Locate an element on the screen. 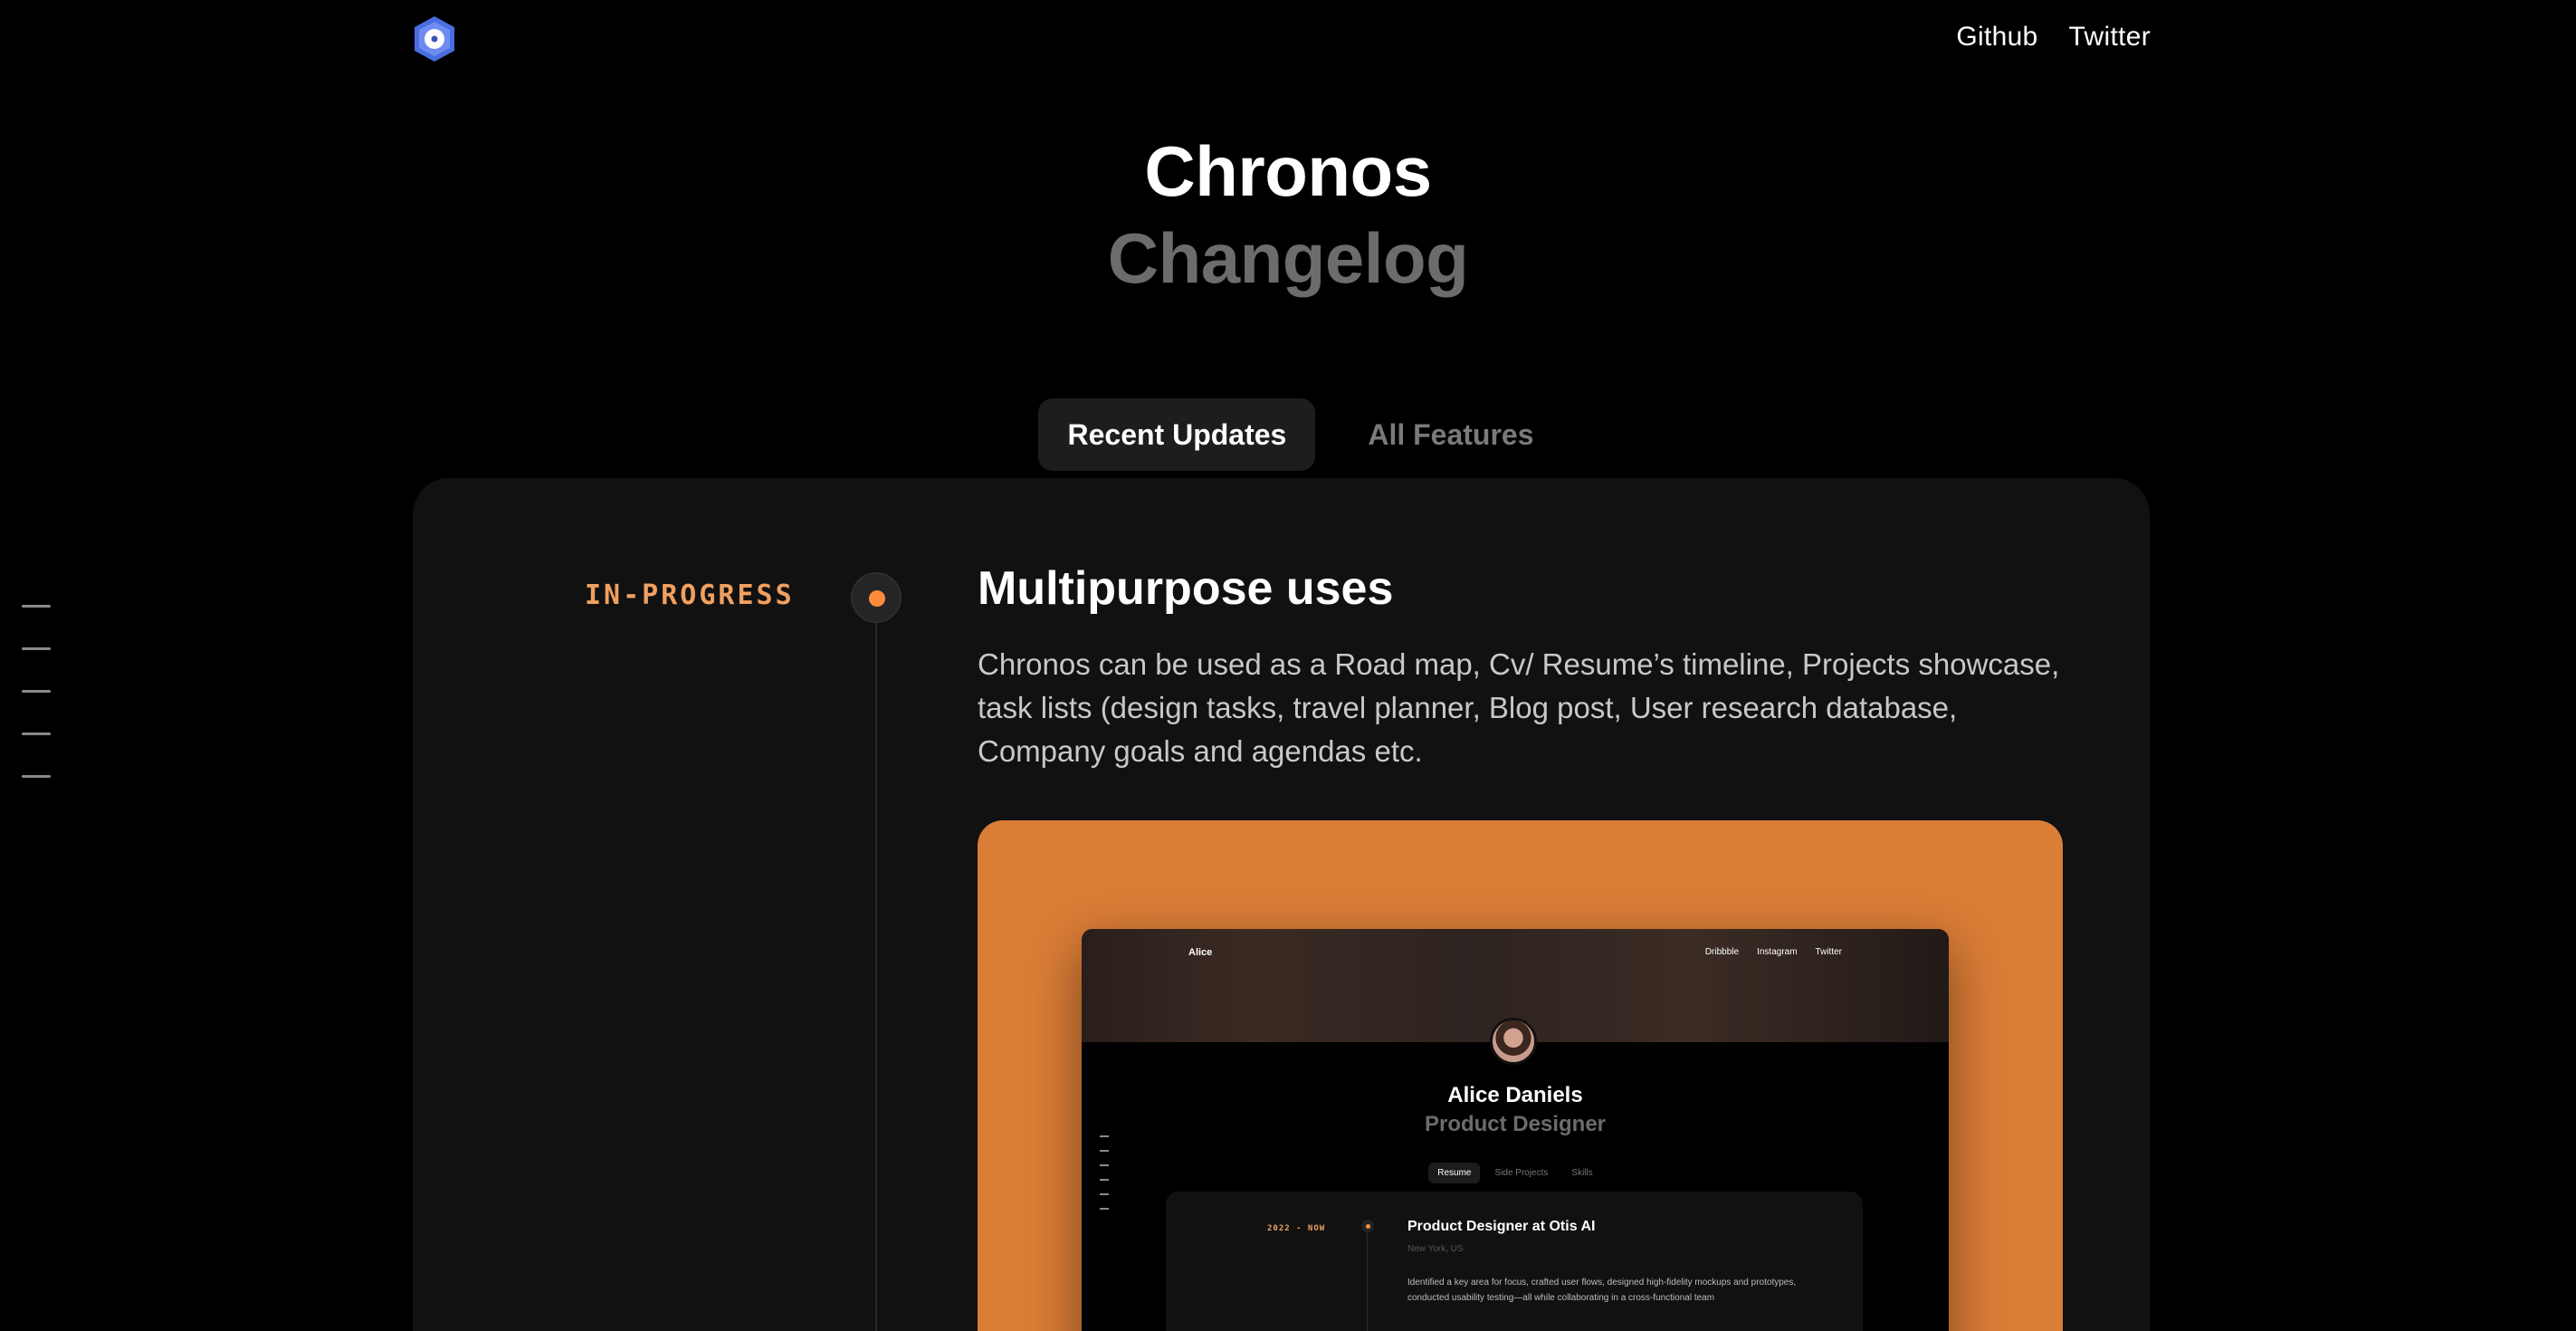 The width and height of the screenshot is (2576, 1331). preview-tabs: Resume Side Projects Skills is located at coordinates (1515, 1173).